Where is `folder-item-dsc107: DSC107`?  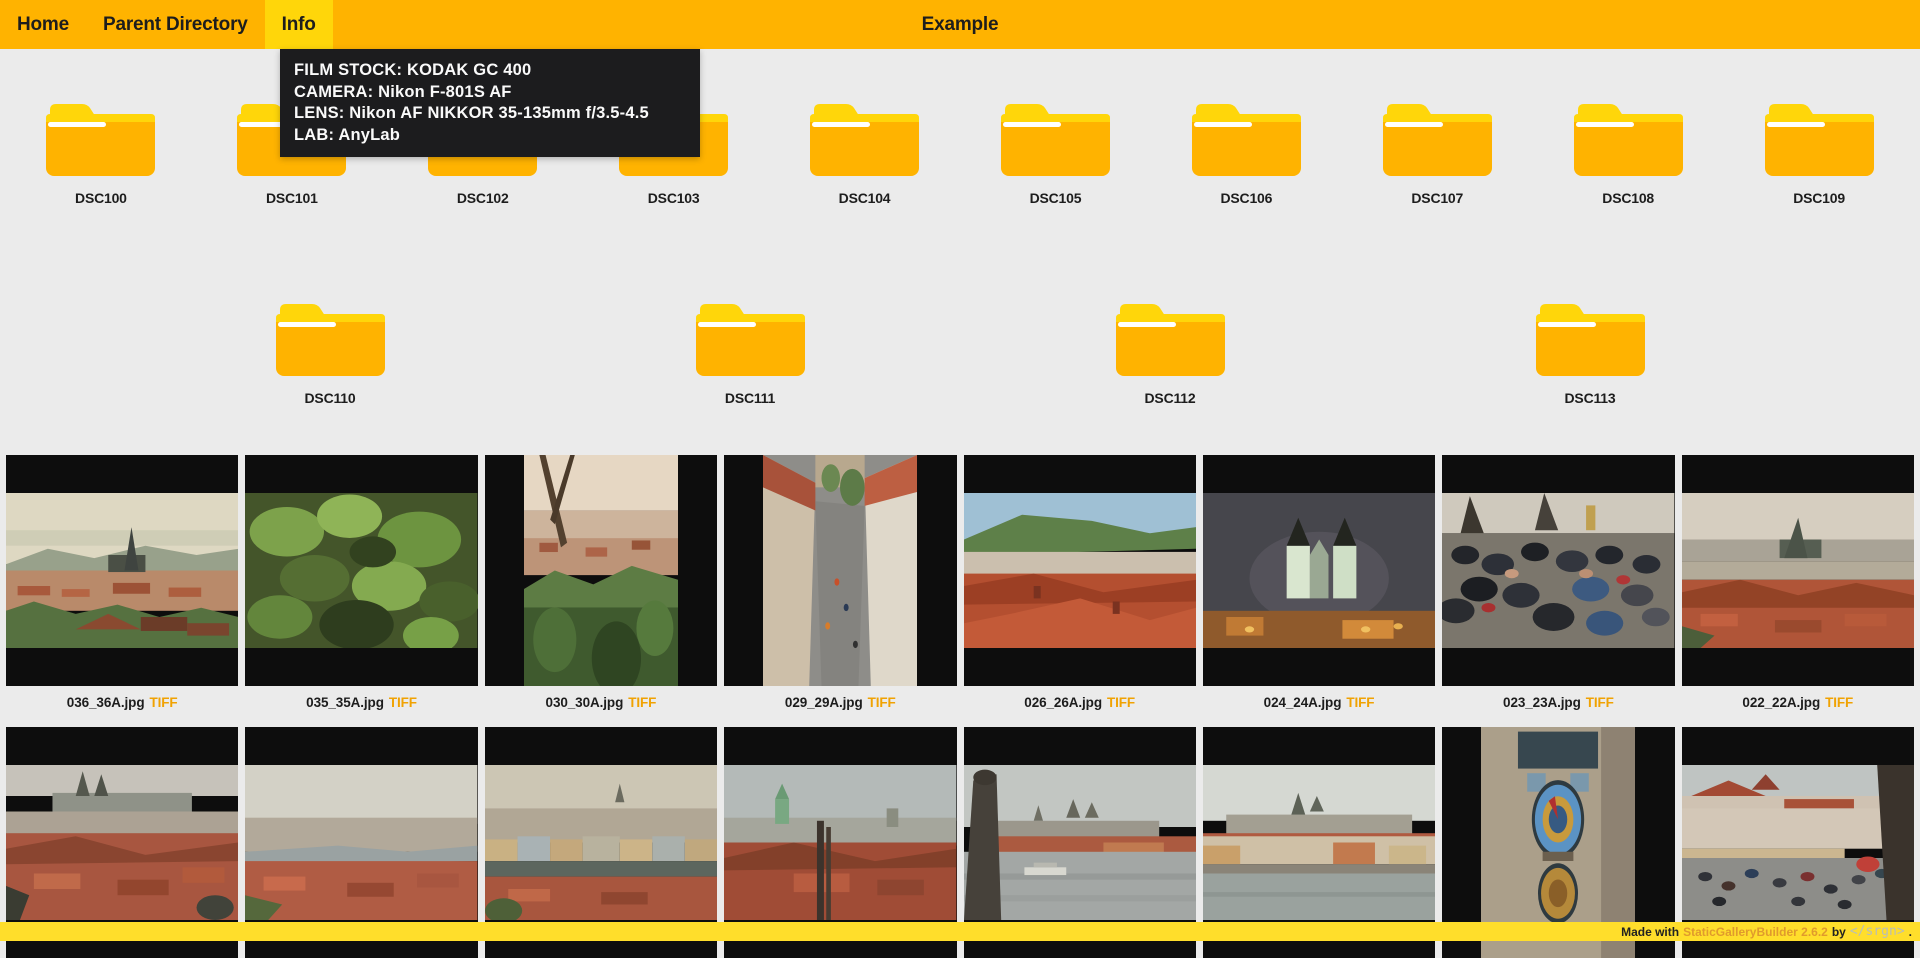 folder-item-dsc107: DSC107 is located at coordinates (1437, 177).